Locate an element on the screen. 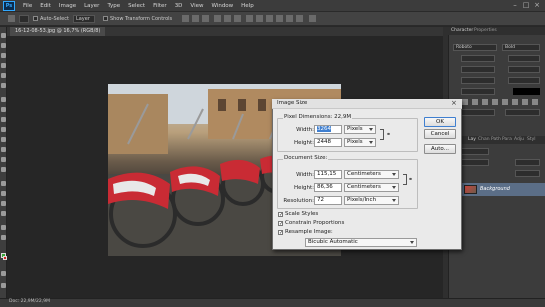 The width and height of the screenshot is (545, 307). hand-tool-icon is located at coordinates (3, 227).